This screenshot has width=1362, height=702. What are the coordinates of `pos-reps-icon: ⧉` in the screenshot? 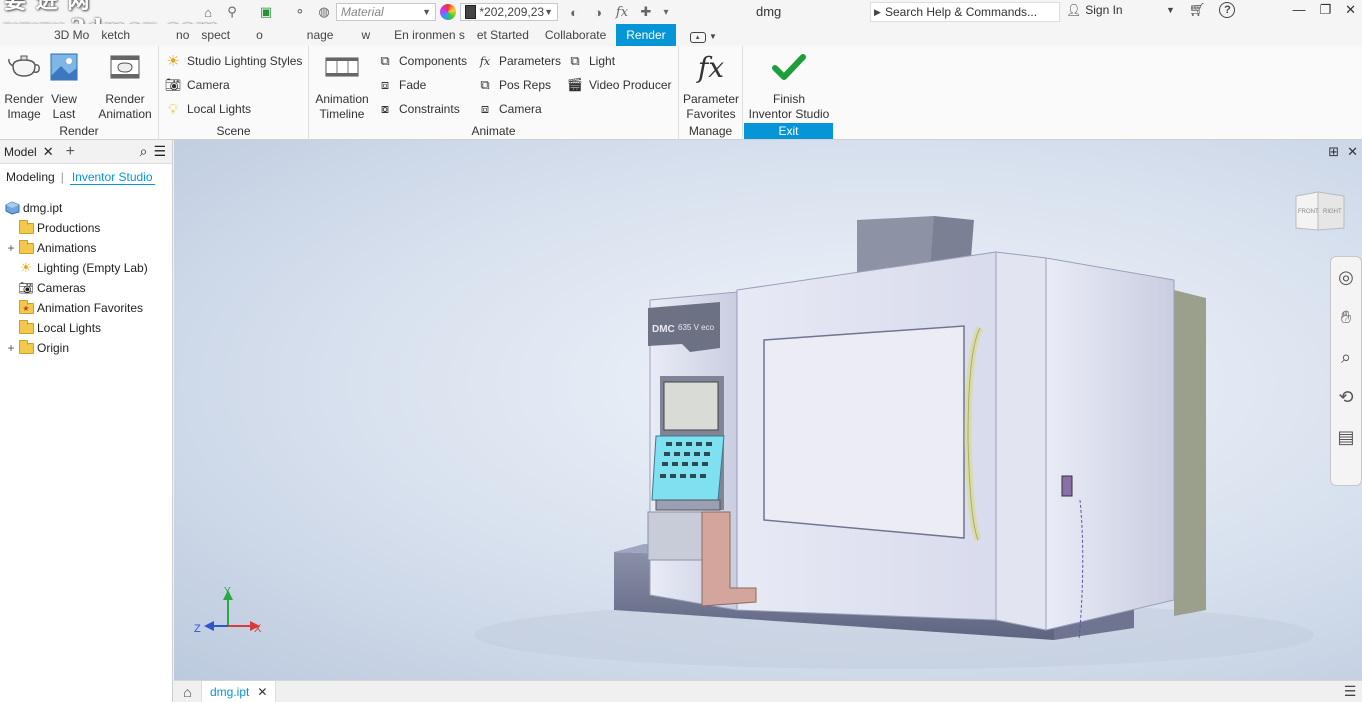 It's located at (485, 84).